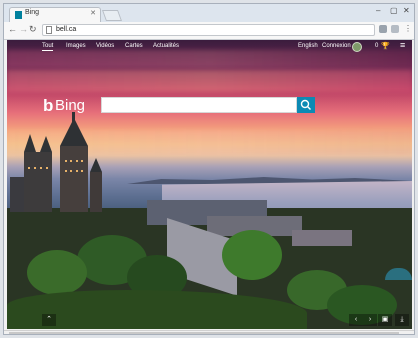 Image resolution: width=418 pixels, height=338 pixels. Describe the element at coordinates (385, 320) in the screenshot. I see `image-info-button: ▣` at that location.